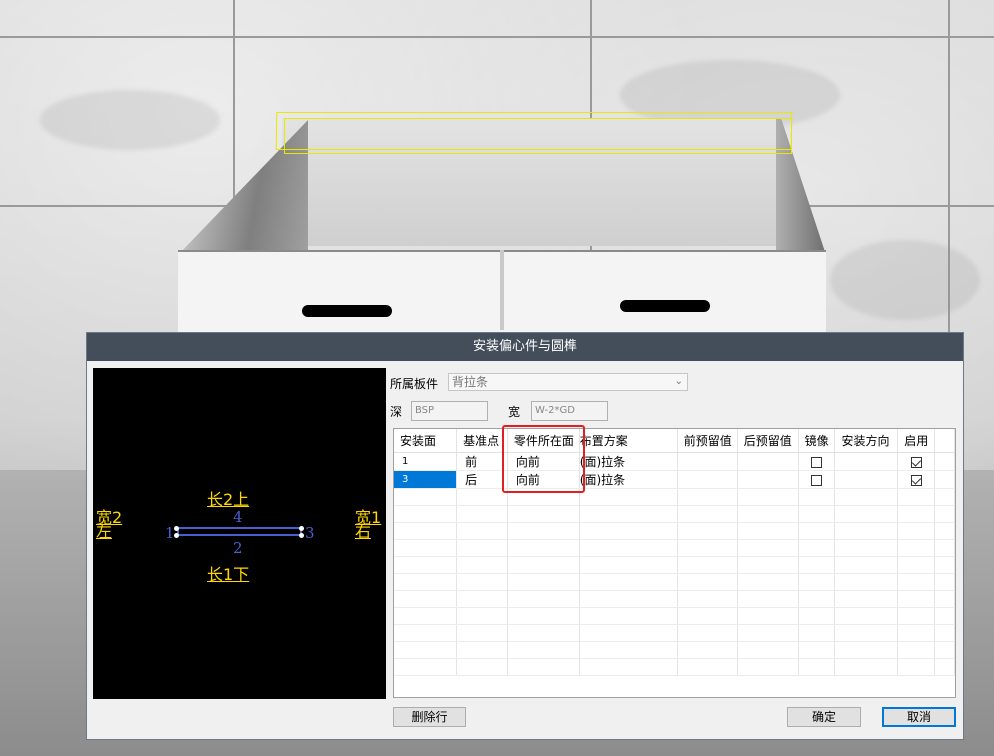  Describe the element at coordinates (628, 461) in the screenshot. I see `cell-plan: (面)拉条` at that location.